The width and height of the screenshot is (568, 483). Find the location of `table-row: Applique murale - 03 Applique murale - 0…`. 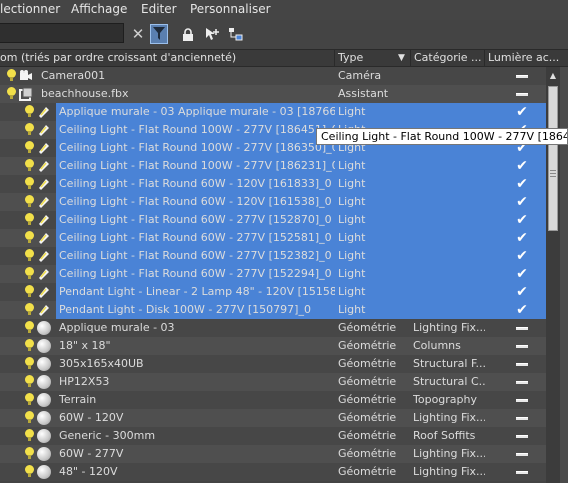

table-row: Applique murale - 03 Applique murale - 0… is located at coordinates (273, 112).